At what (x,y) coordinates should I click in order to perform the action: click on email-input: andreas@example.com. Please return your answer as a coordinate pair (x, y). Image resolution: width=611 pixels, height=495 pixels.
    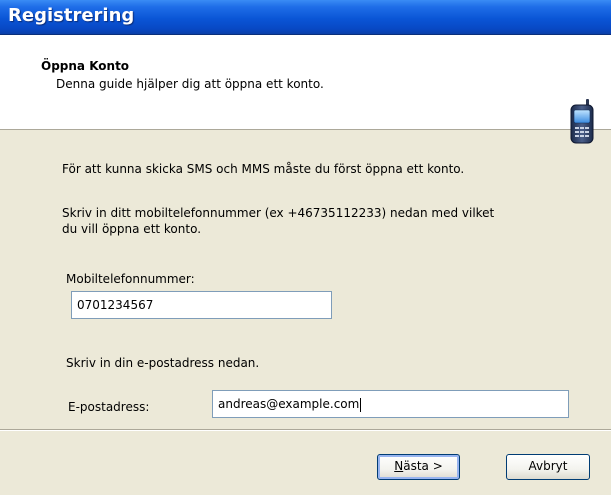
    Looking at the image, I should click on (390, 404).